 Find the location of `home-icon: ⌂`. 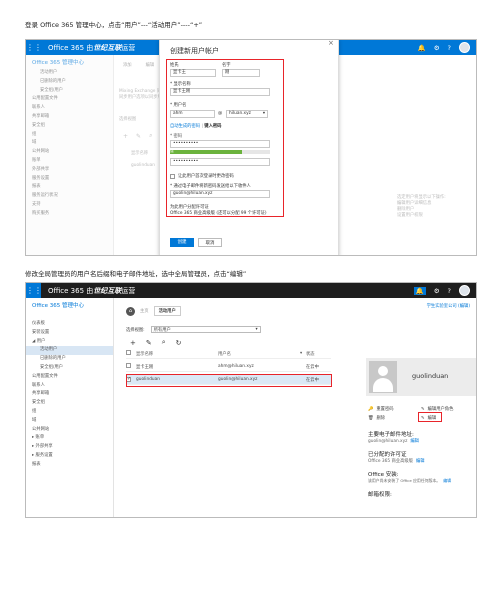

home-icon: ⌂ is located at coordinates (130, 311).